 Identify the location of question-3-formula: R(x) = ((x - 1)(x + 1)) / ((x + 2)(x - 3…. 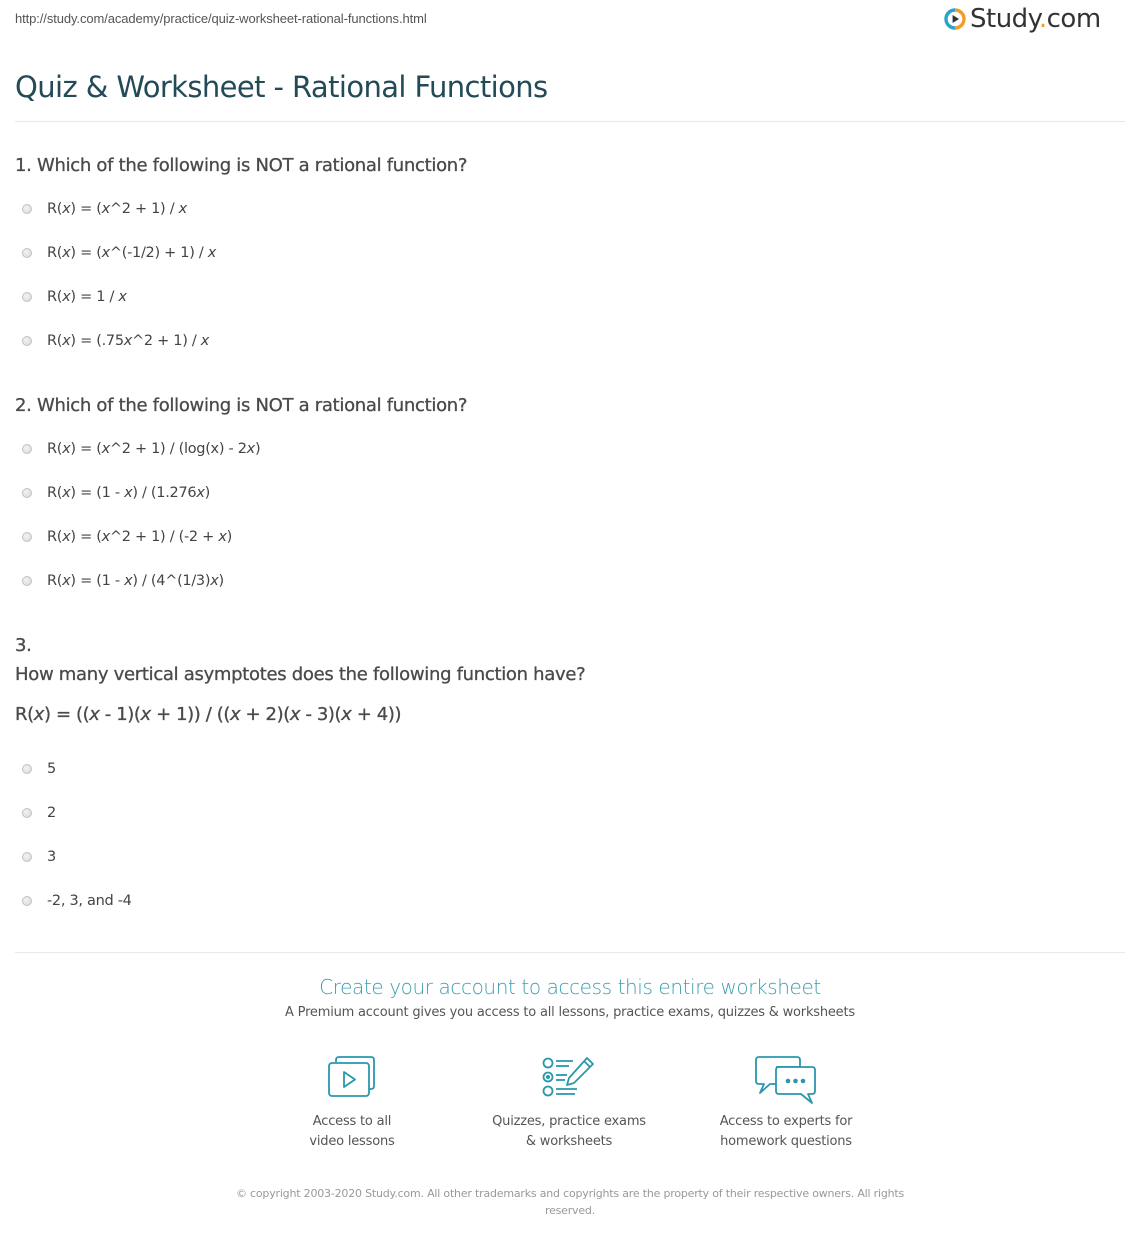
(208, 714).